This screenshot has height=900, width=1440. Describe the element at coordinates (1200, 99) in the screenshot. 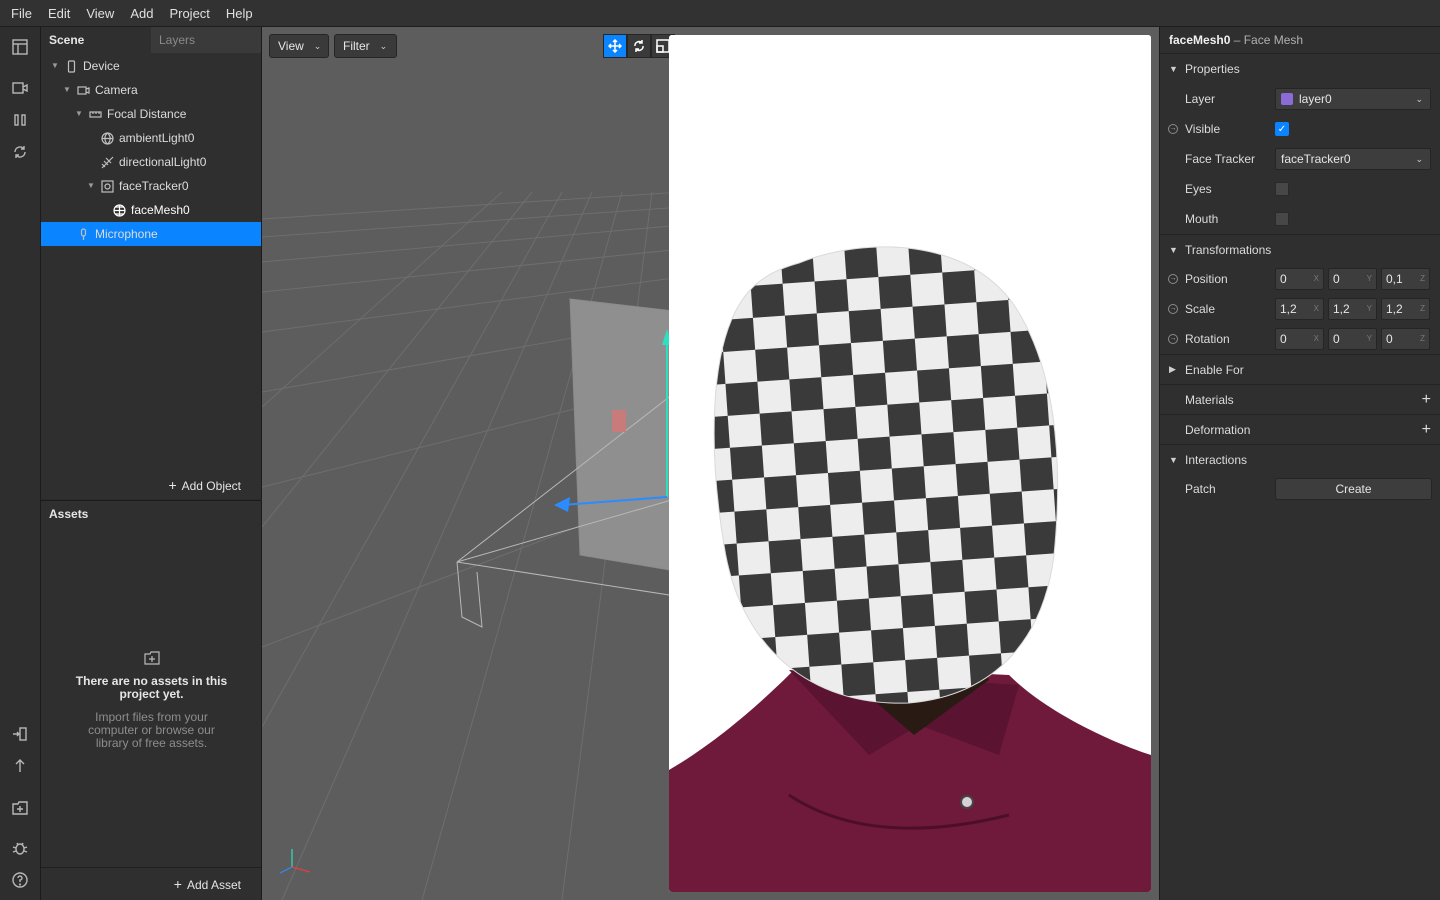

I see `layer-label: Layer` at that location.